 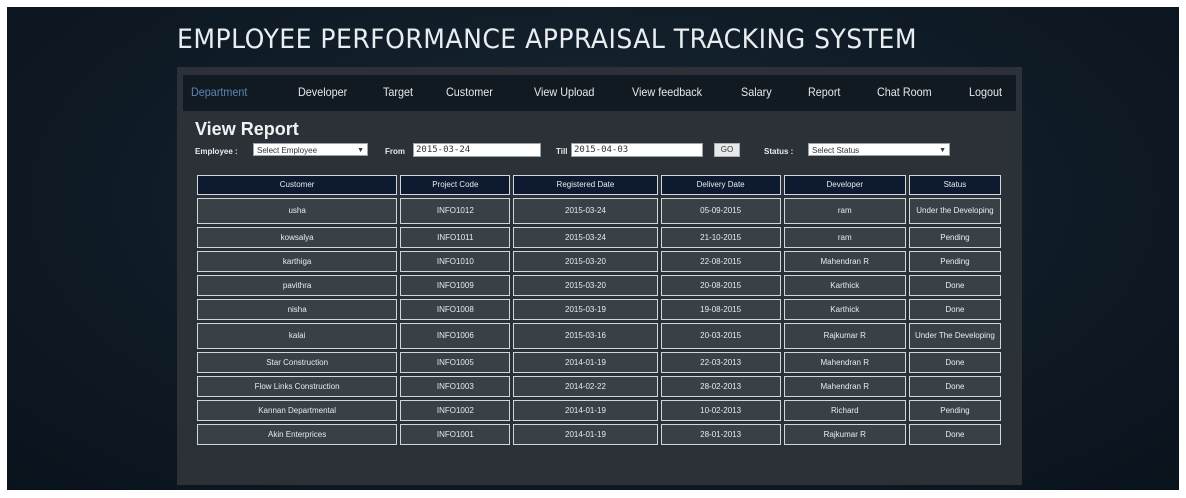 I want to click on go-button: GO, so click(x=727, y=150).